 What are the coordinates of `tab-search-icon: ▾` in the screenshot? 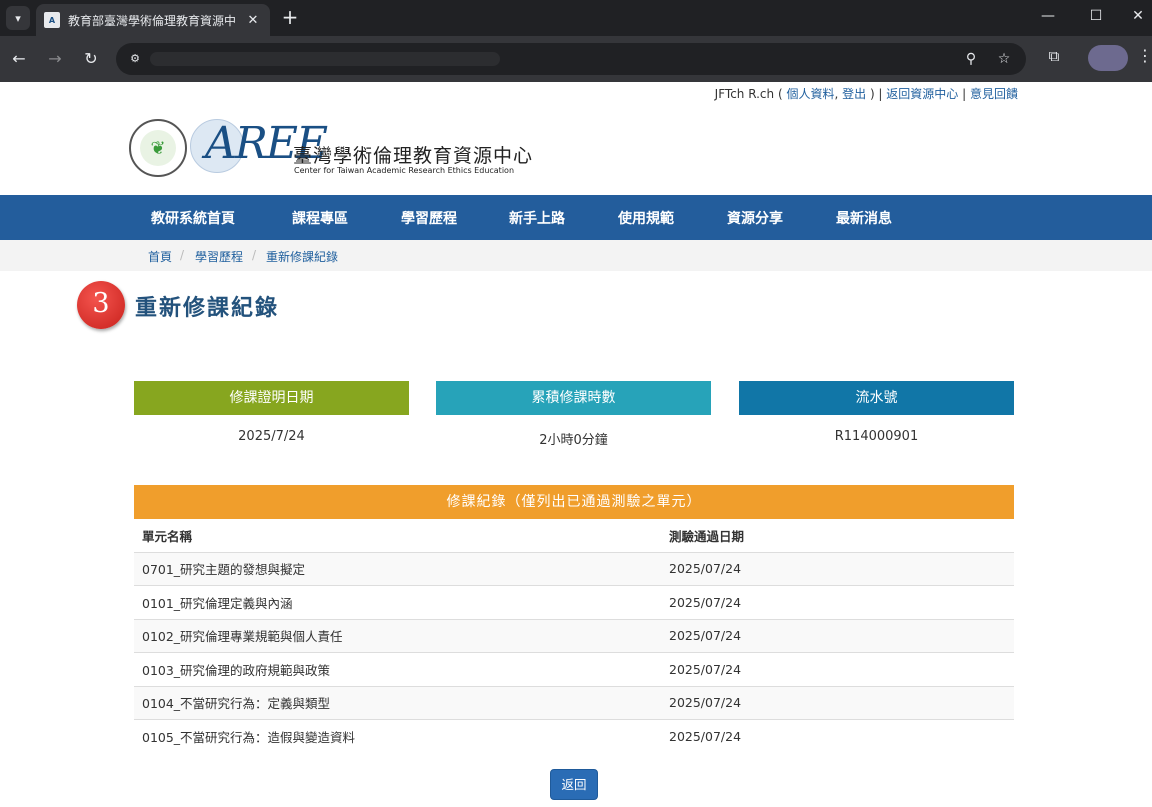 It's located at (18, 18).